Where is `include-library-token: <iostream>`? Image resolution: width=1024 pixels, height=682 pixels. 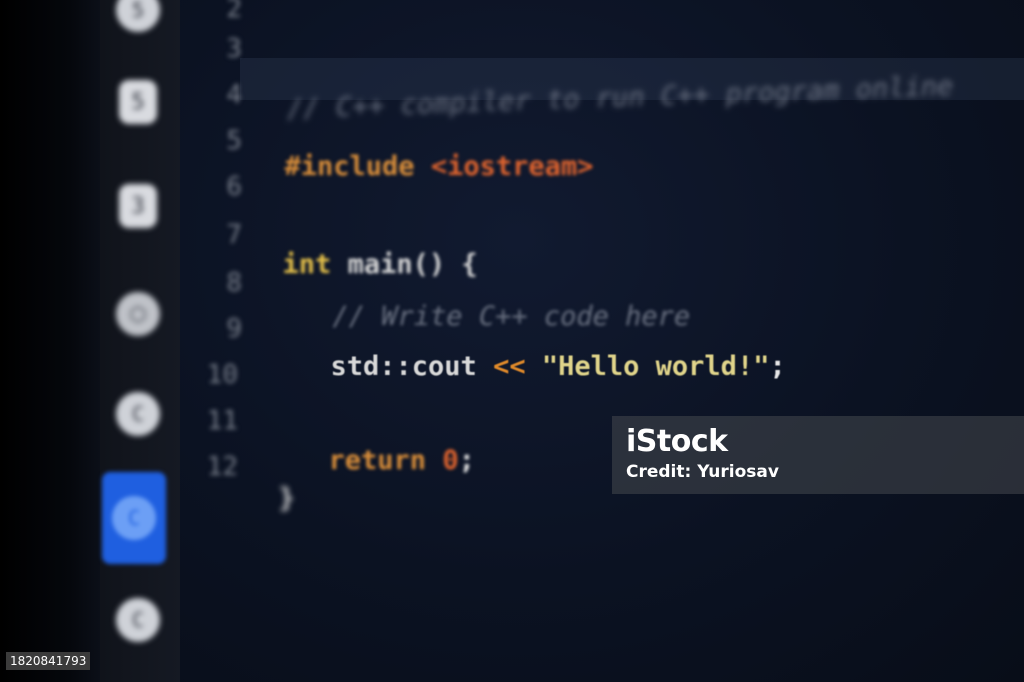
include-library-token: <iostream> is located at coordinates (512, 166).